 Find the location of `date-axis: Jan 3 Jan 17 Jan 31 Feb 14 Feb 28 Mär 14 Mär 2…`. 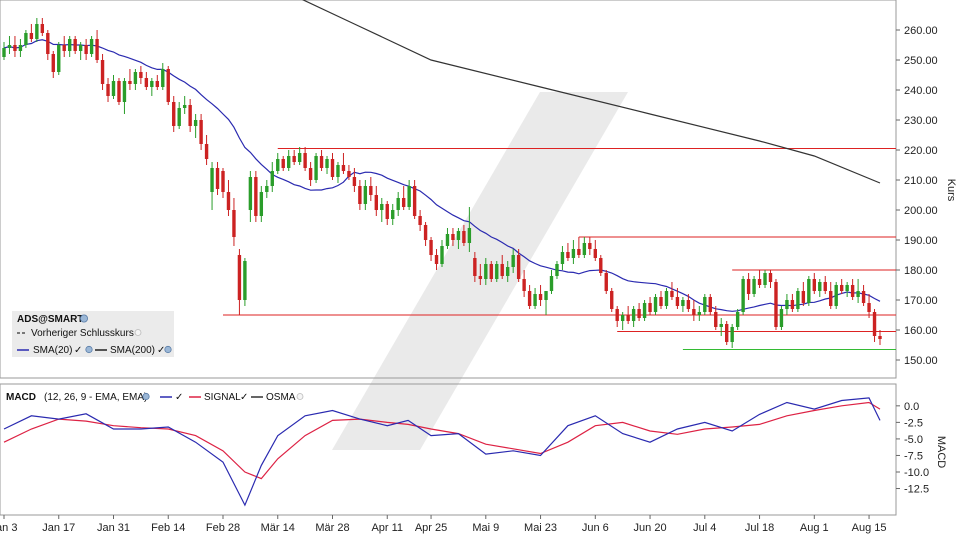

date-axis: Jan 3 Jan 17 Jan 31 Feb 14 Feb 28 Mär 14 Mär 2… is located at coordinates (443, 524).